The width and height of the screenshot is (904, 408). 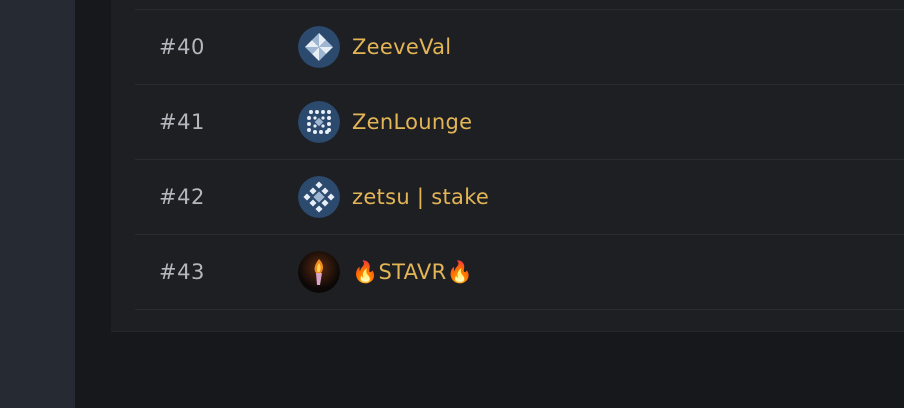 I want to click on rank-cell: #40, so click(x=182, y=47).